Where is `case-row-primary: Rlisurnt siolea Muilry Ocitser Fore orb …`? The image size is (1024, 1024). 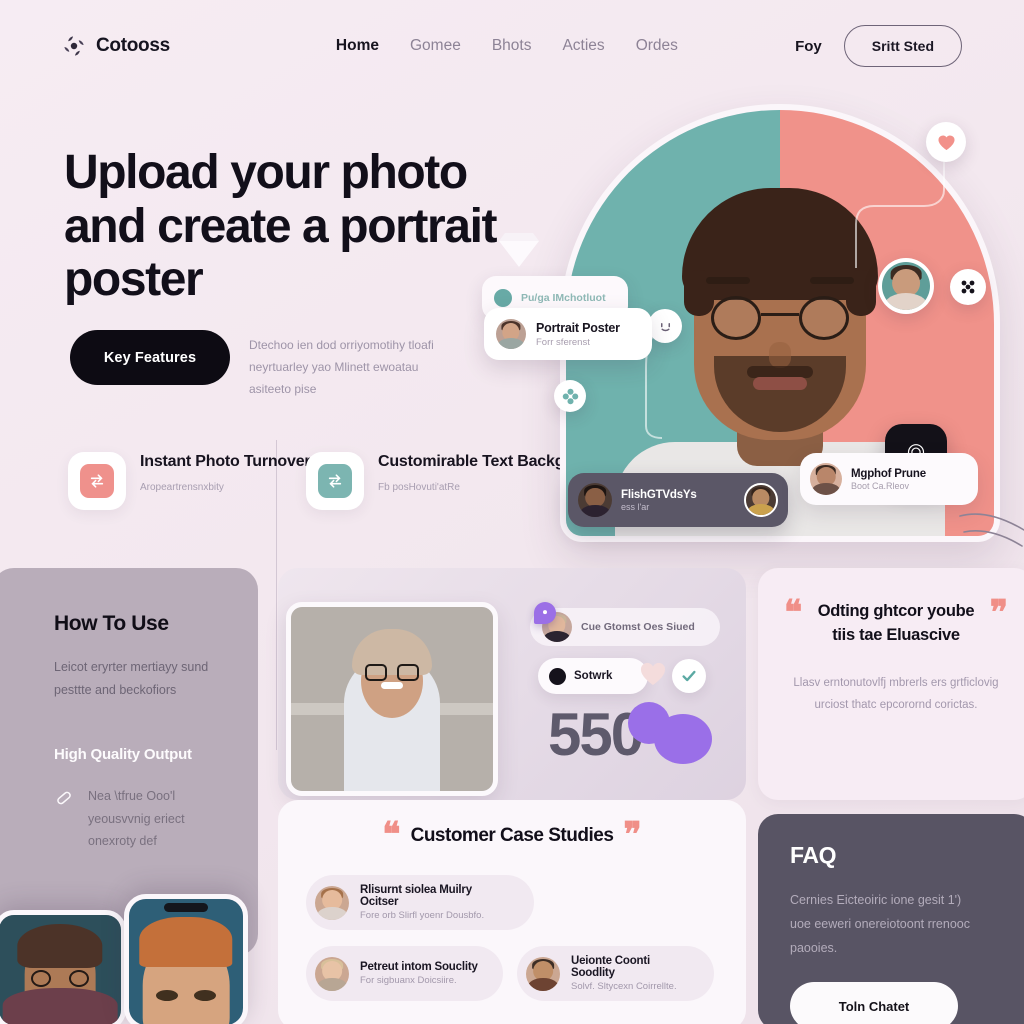 case-row-primary: Rlisurnt siolea Muilry Ocitser Fore orb … is located at coordinates (526, 903).